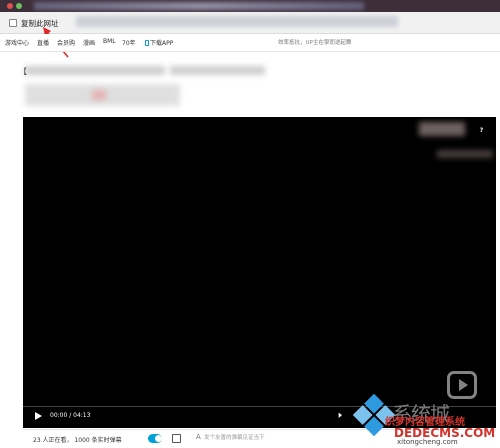 The height and width of the screenshot is (448, 500). What do you see at coordinates (10, 6) in the screenshot?
I see `close-window-icon` at bounding box center [10, 6].